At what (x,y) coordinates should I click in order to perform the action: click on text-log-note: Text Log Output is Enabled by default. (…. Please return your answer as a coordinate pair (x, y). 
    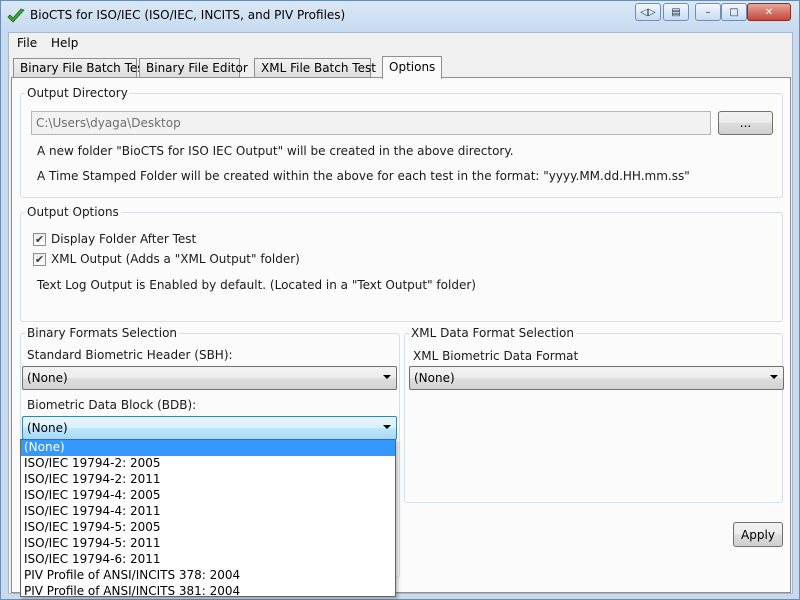
    Looking at the image, I should click on (256, 285).